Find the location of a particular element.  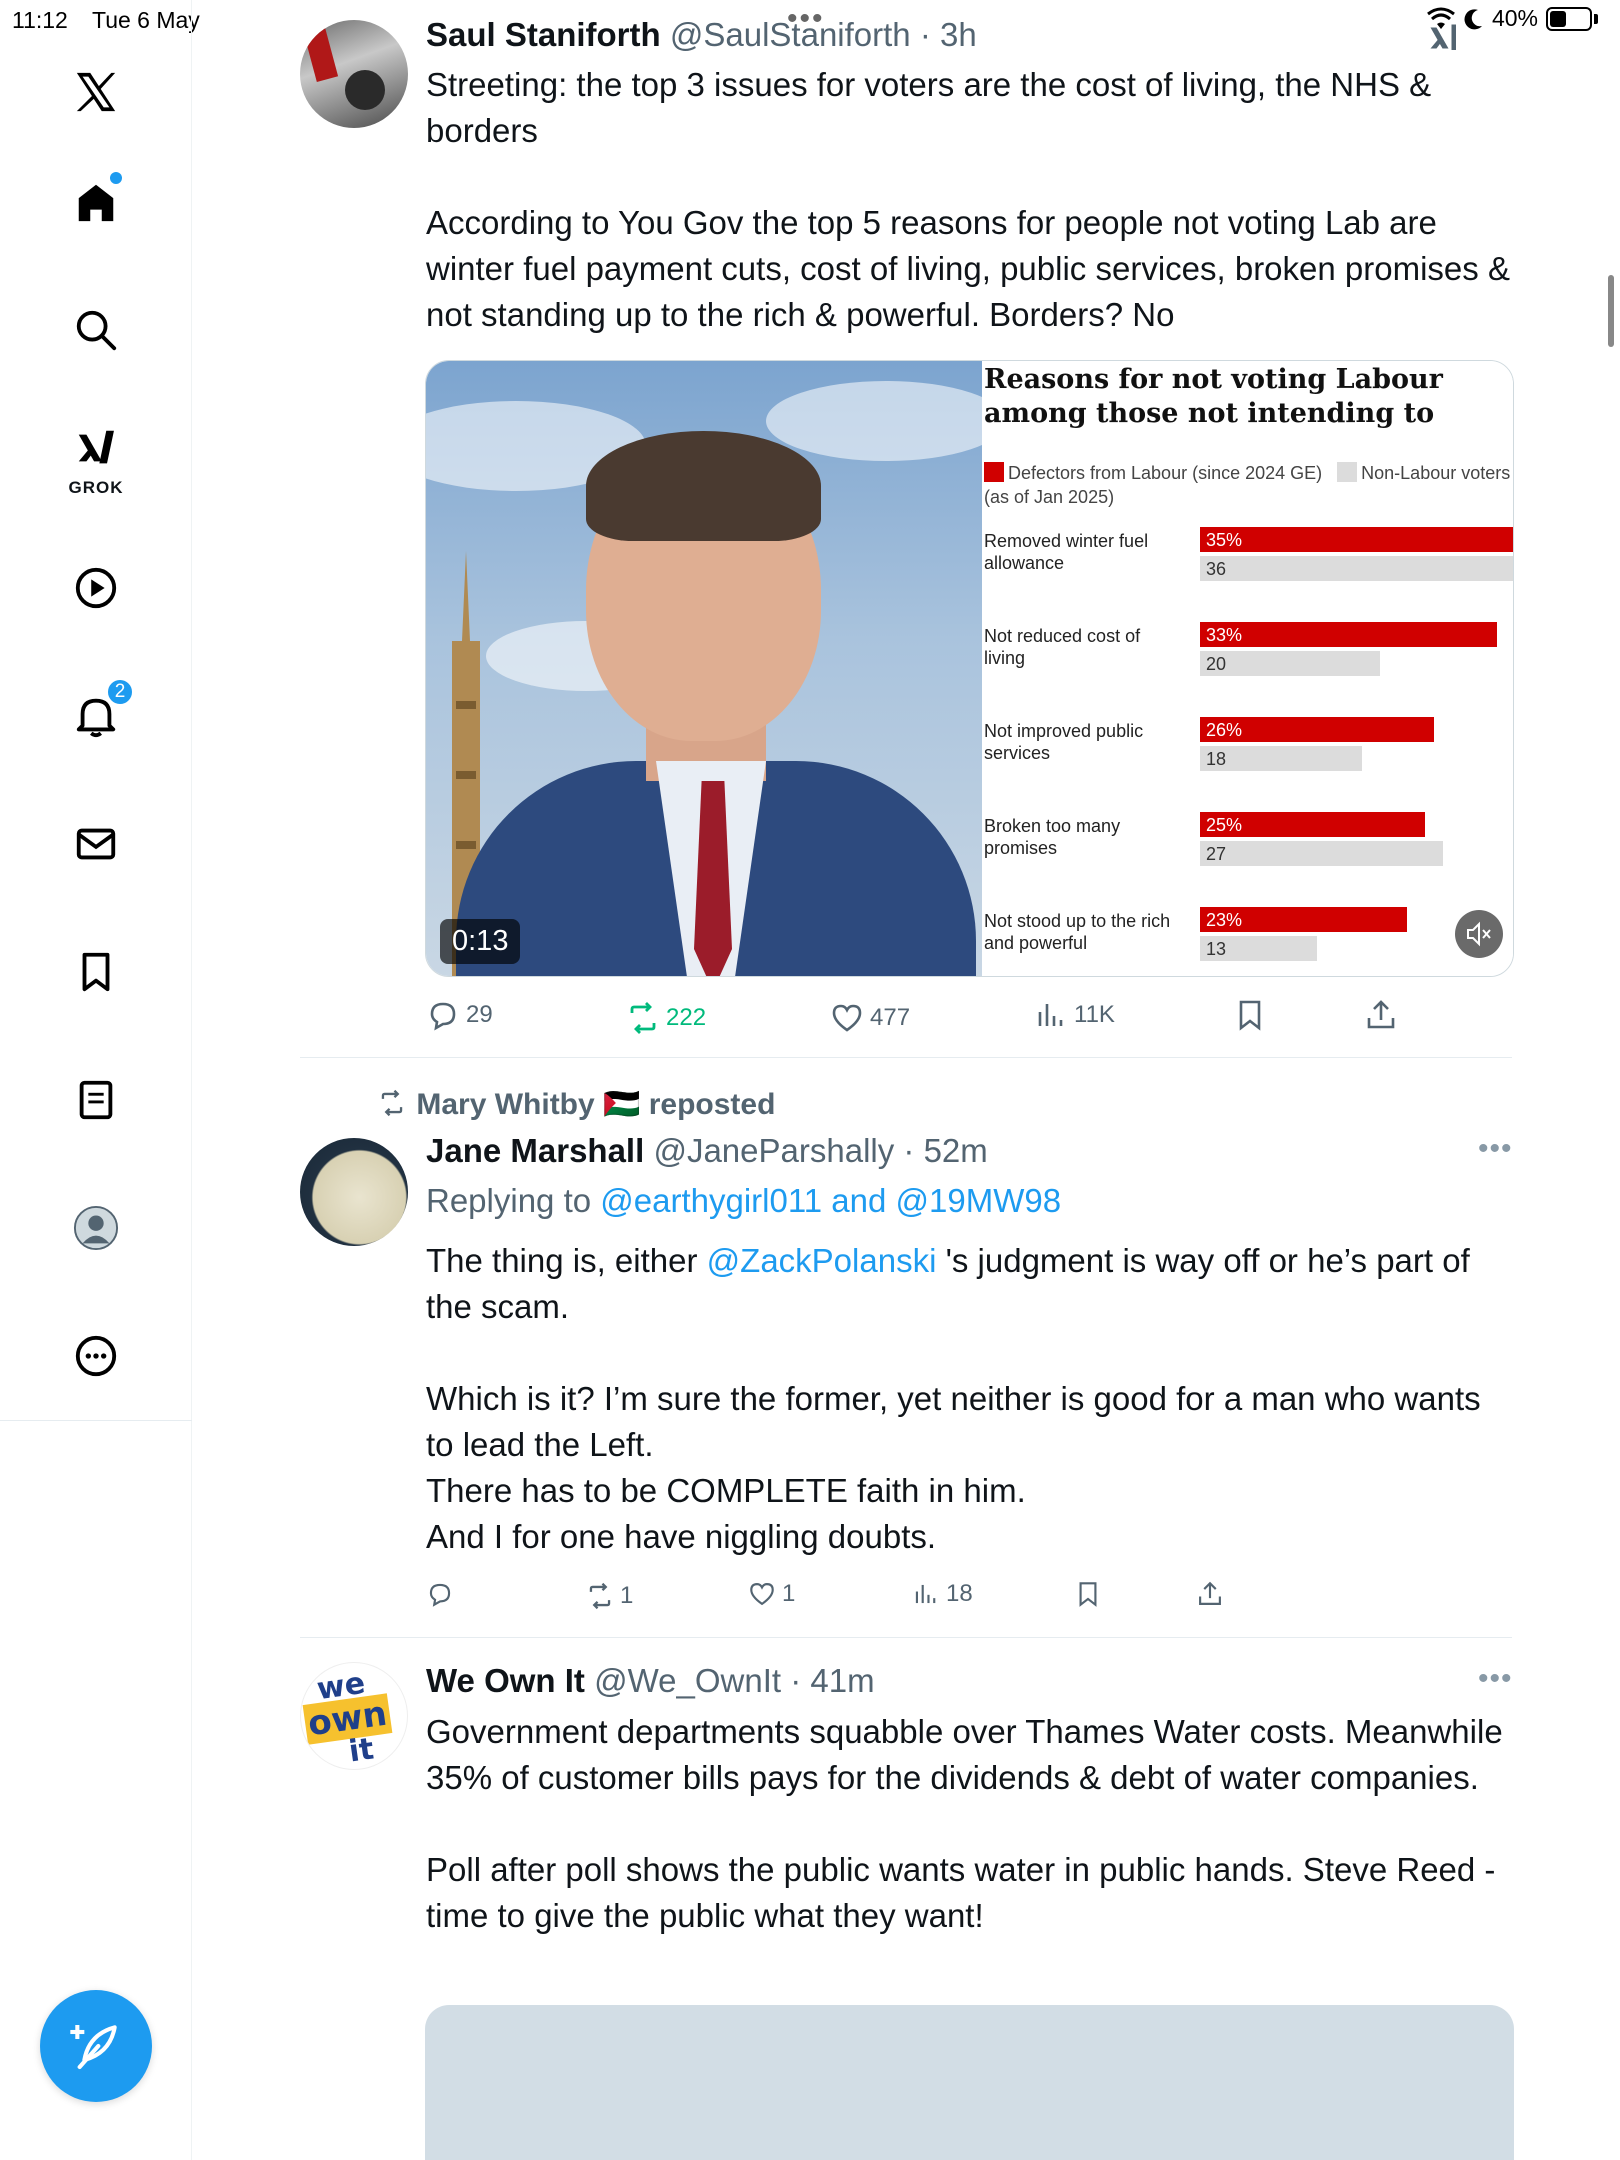

bookmark-icon is located at coordinates (96, 972).